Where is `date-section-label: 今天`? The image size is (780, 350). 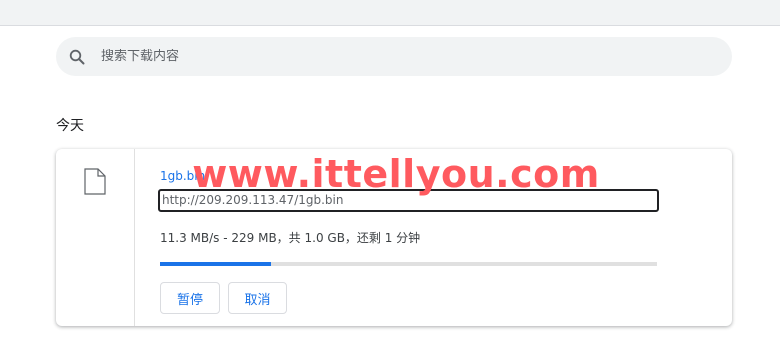 date-section-label: 今天 is located at coordinates (70, 126).